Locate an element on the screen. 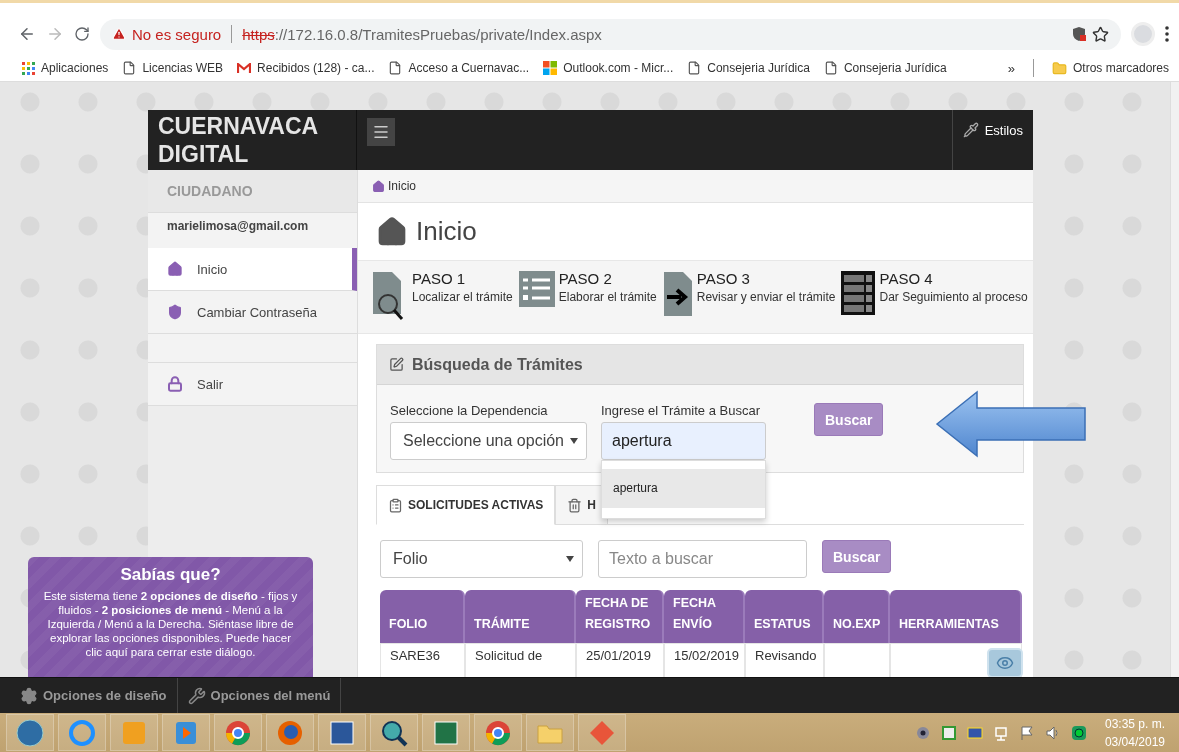  tip-title: Sabías que? is located at coordinates (170, 575).